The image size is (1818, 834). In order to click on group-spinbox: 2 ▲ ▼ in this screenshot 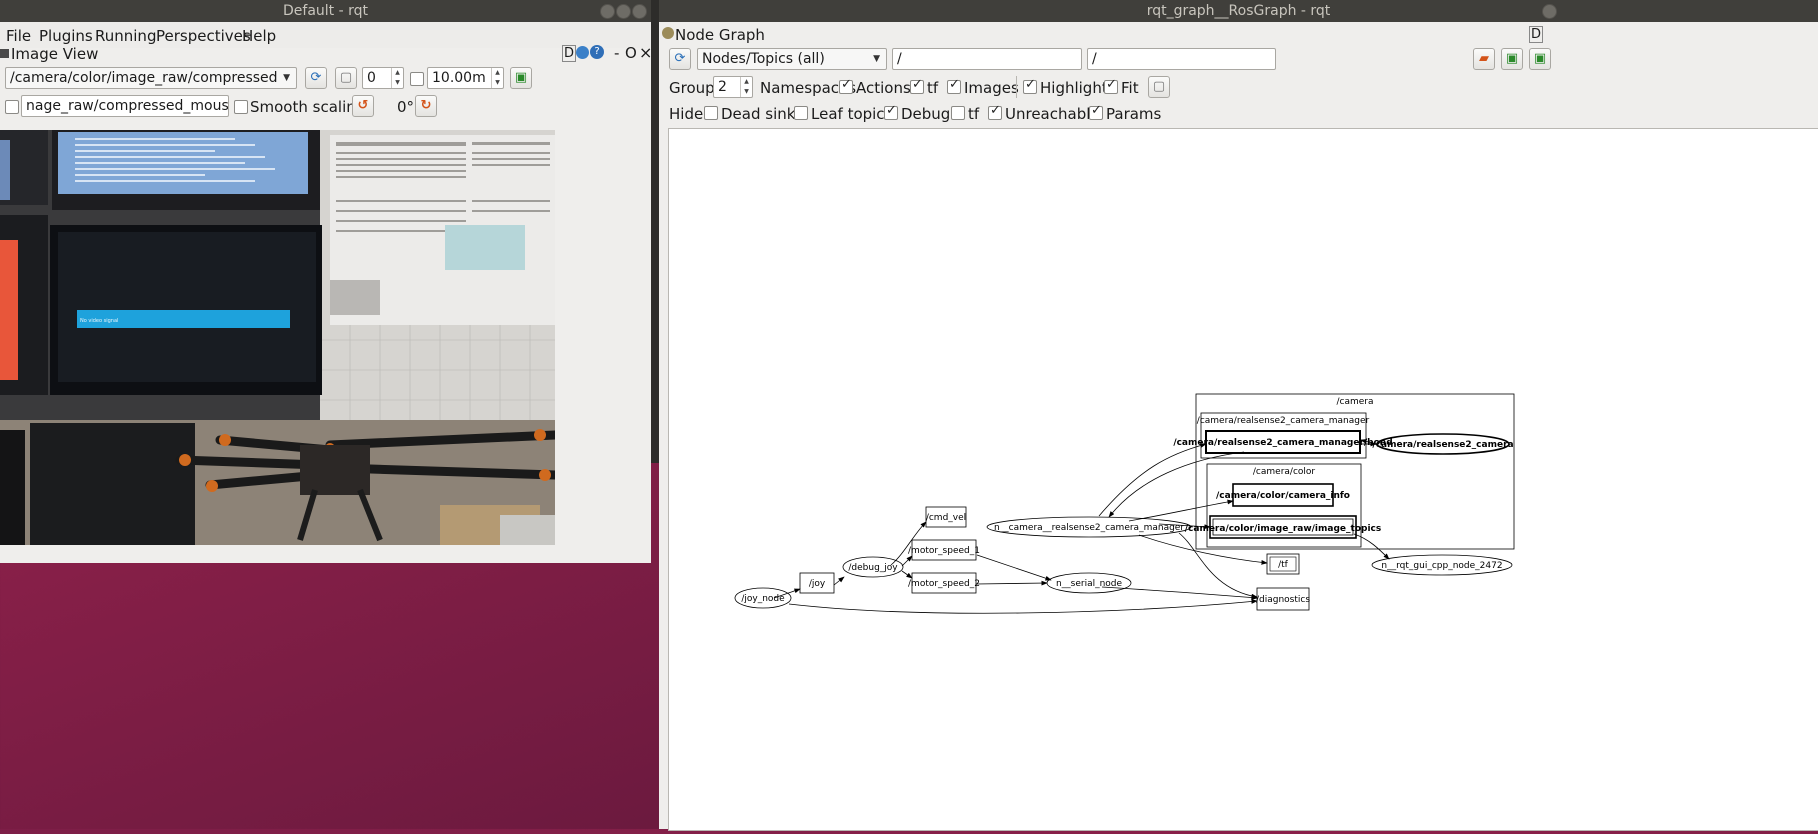, I will do `click(733, 87)`.